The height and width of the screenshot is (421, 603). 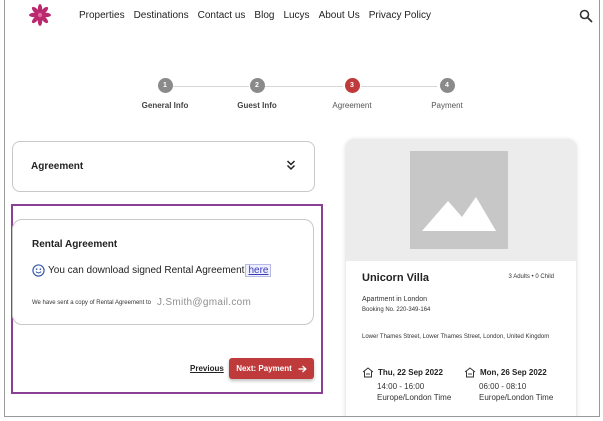 I want to click on step-number: 1, so click(x=165, y=85).